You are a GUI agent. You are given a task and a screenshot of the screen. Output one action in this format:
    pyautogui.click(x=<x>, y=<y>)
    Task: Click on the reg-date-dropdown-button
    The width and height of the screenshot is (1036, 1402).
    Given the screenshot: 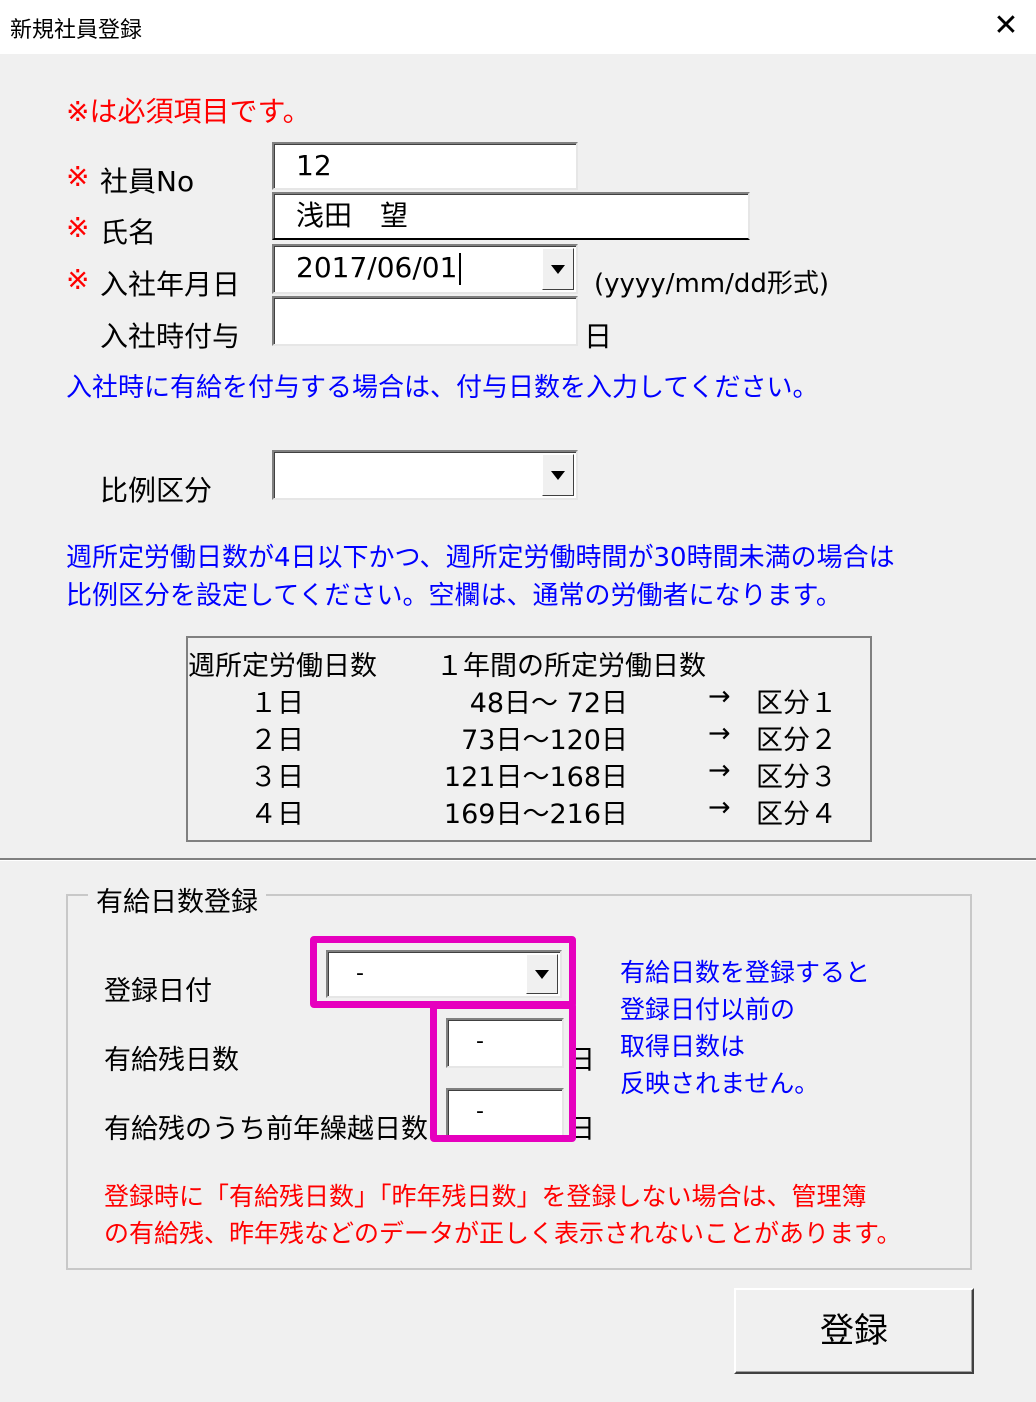 What is the action you would take?
    pyautogui.click(x=542, y=974)
    